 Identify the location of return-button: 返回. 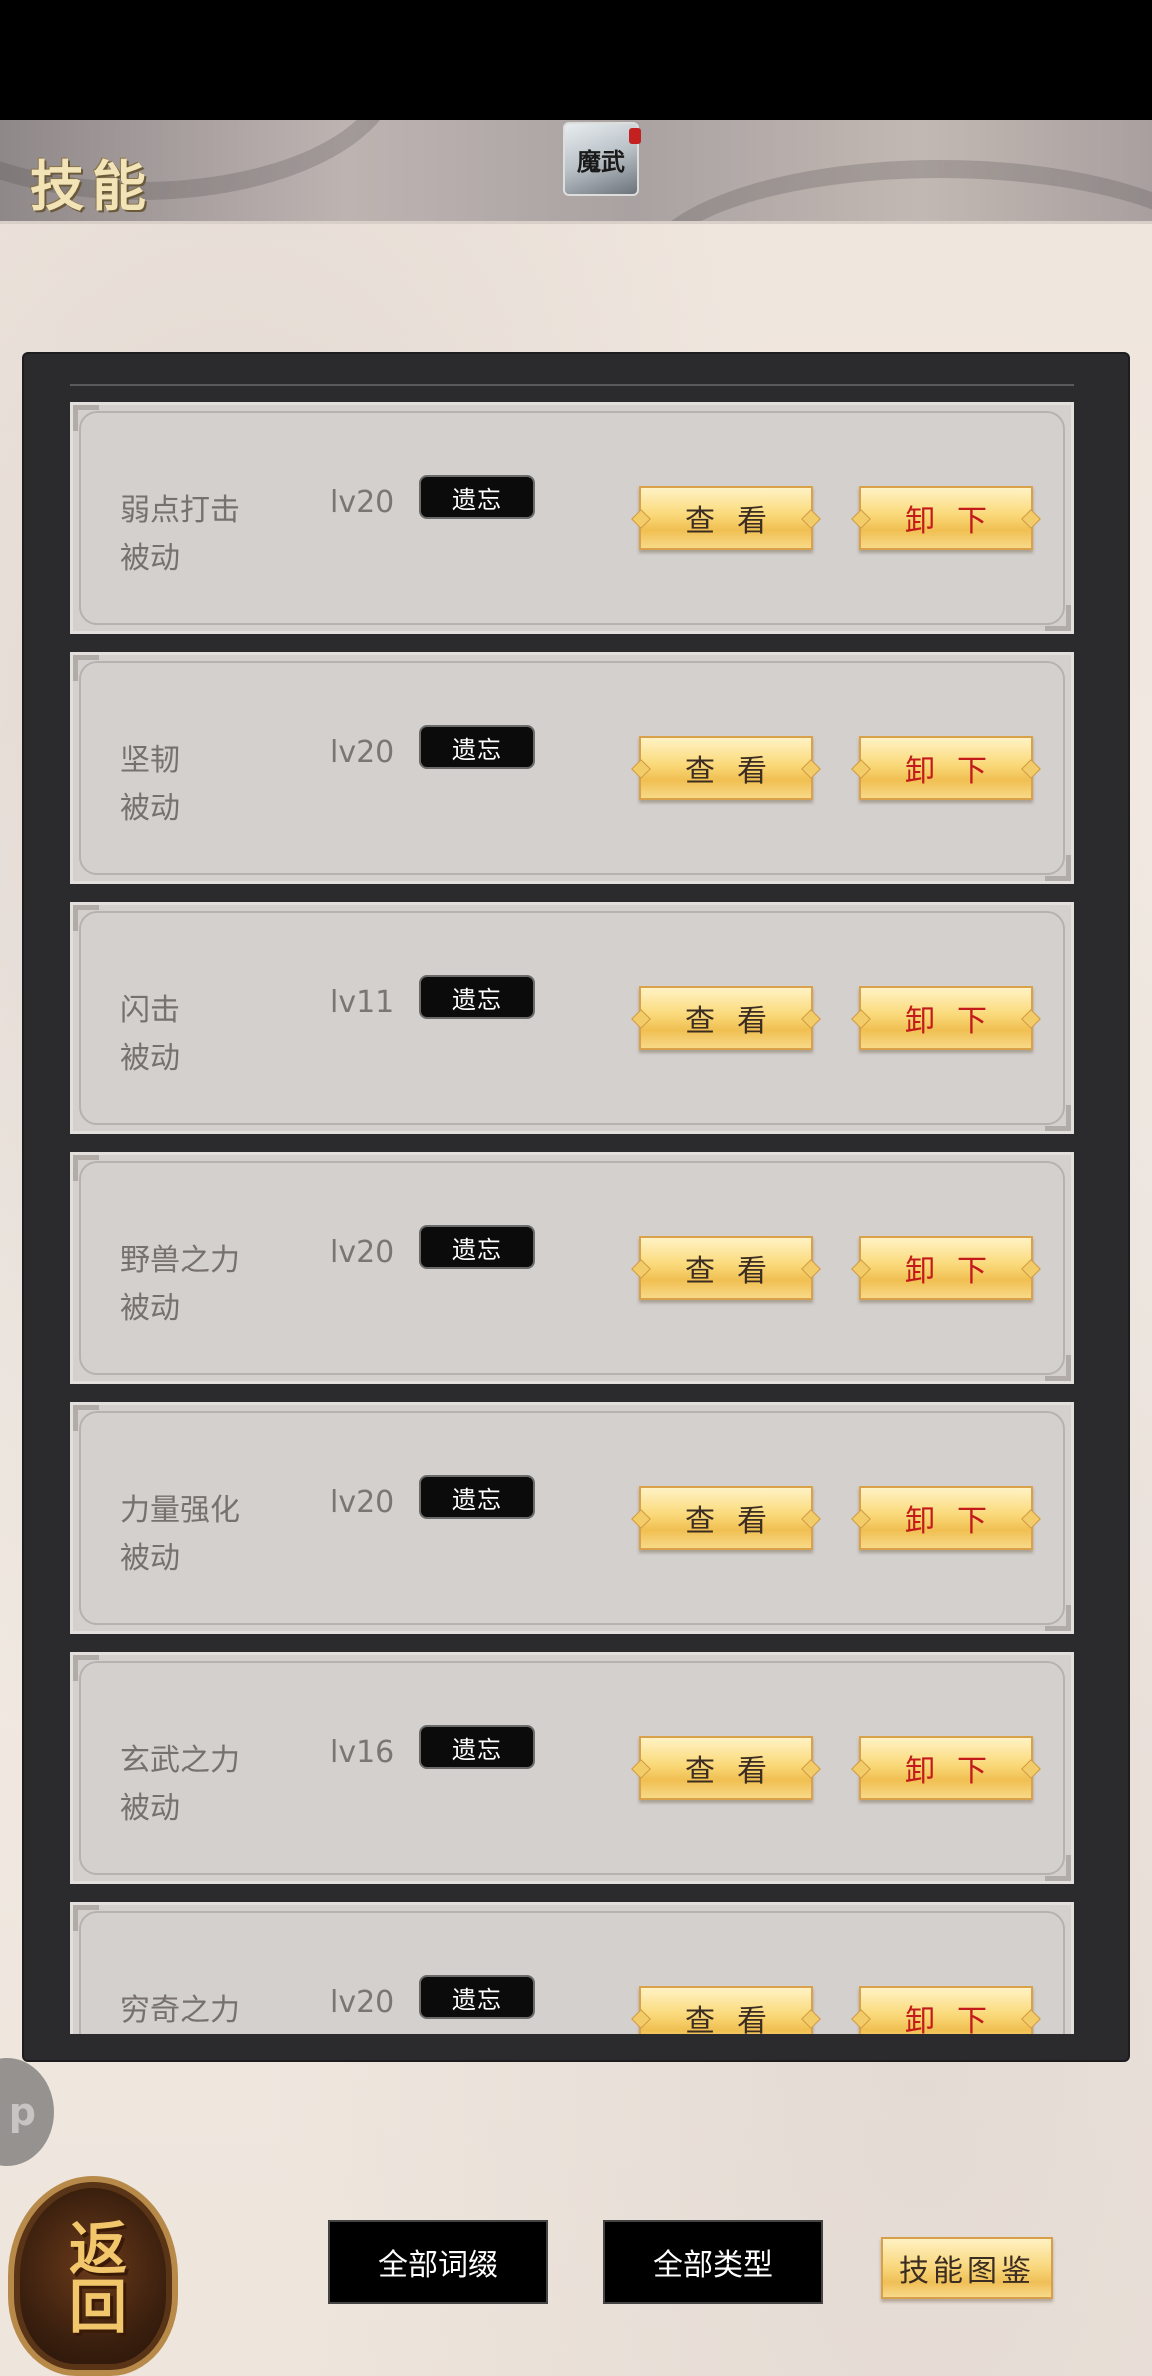
(93, 2276).